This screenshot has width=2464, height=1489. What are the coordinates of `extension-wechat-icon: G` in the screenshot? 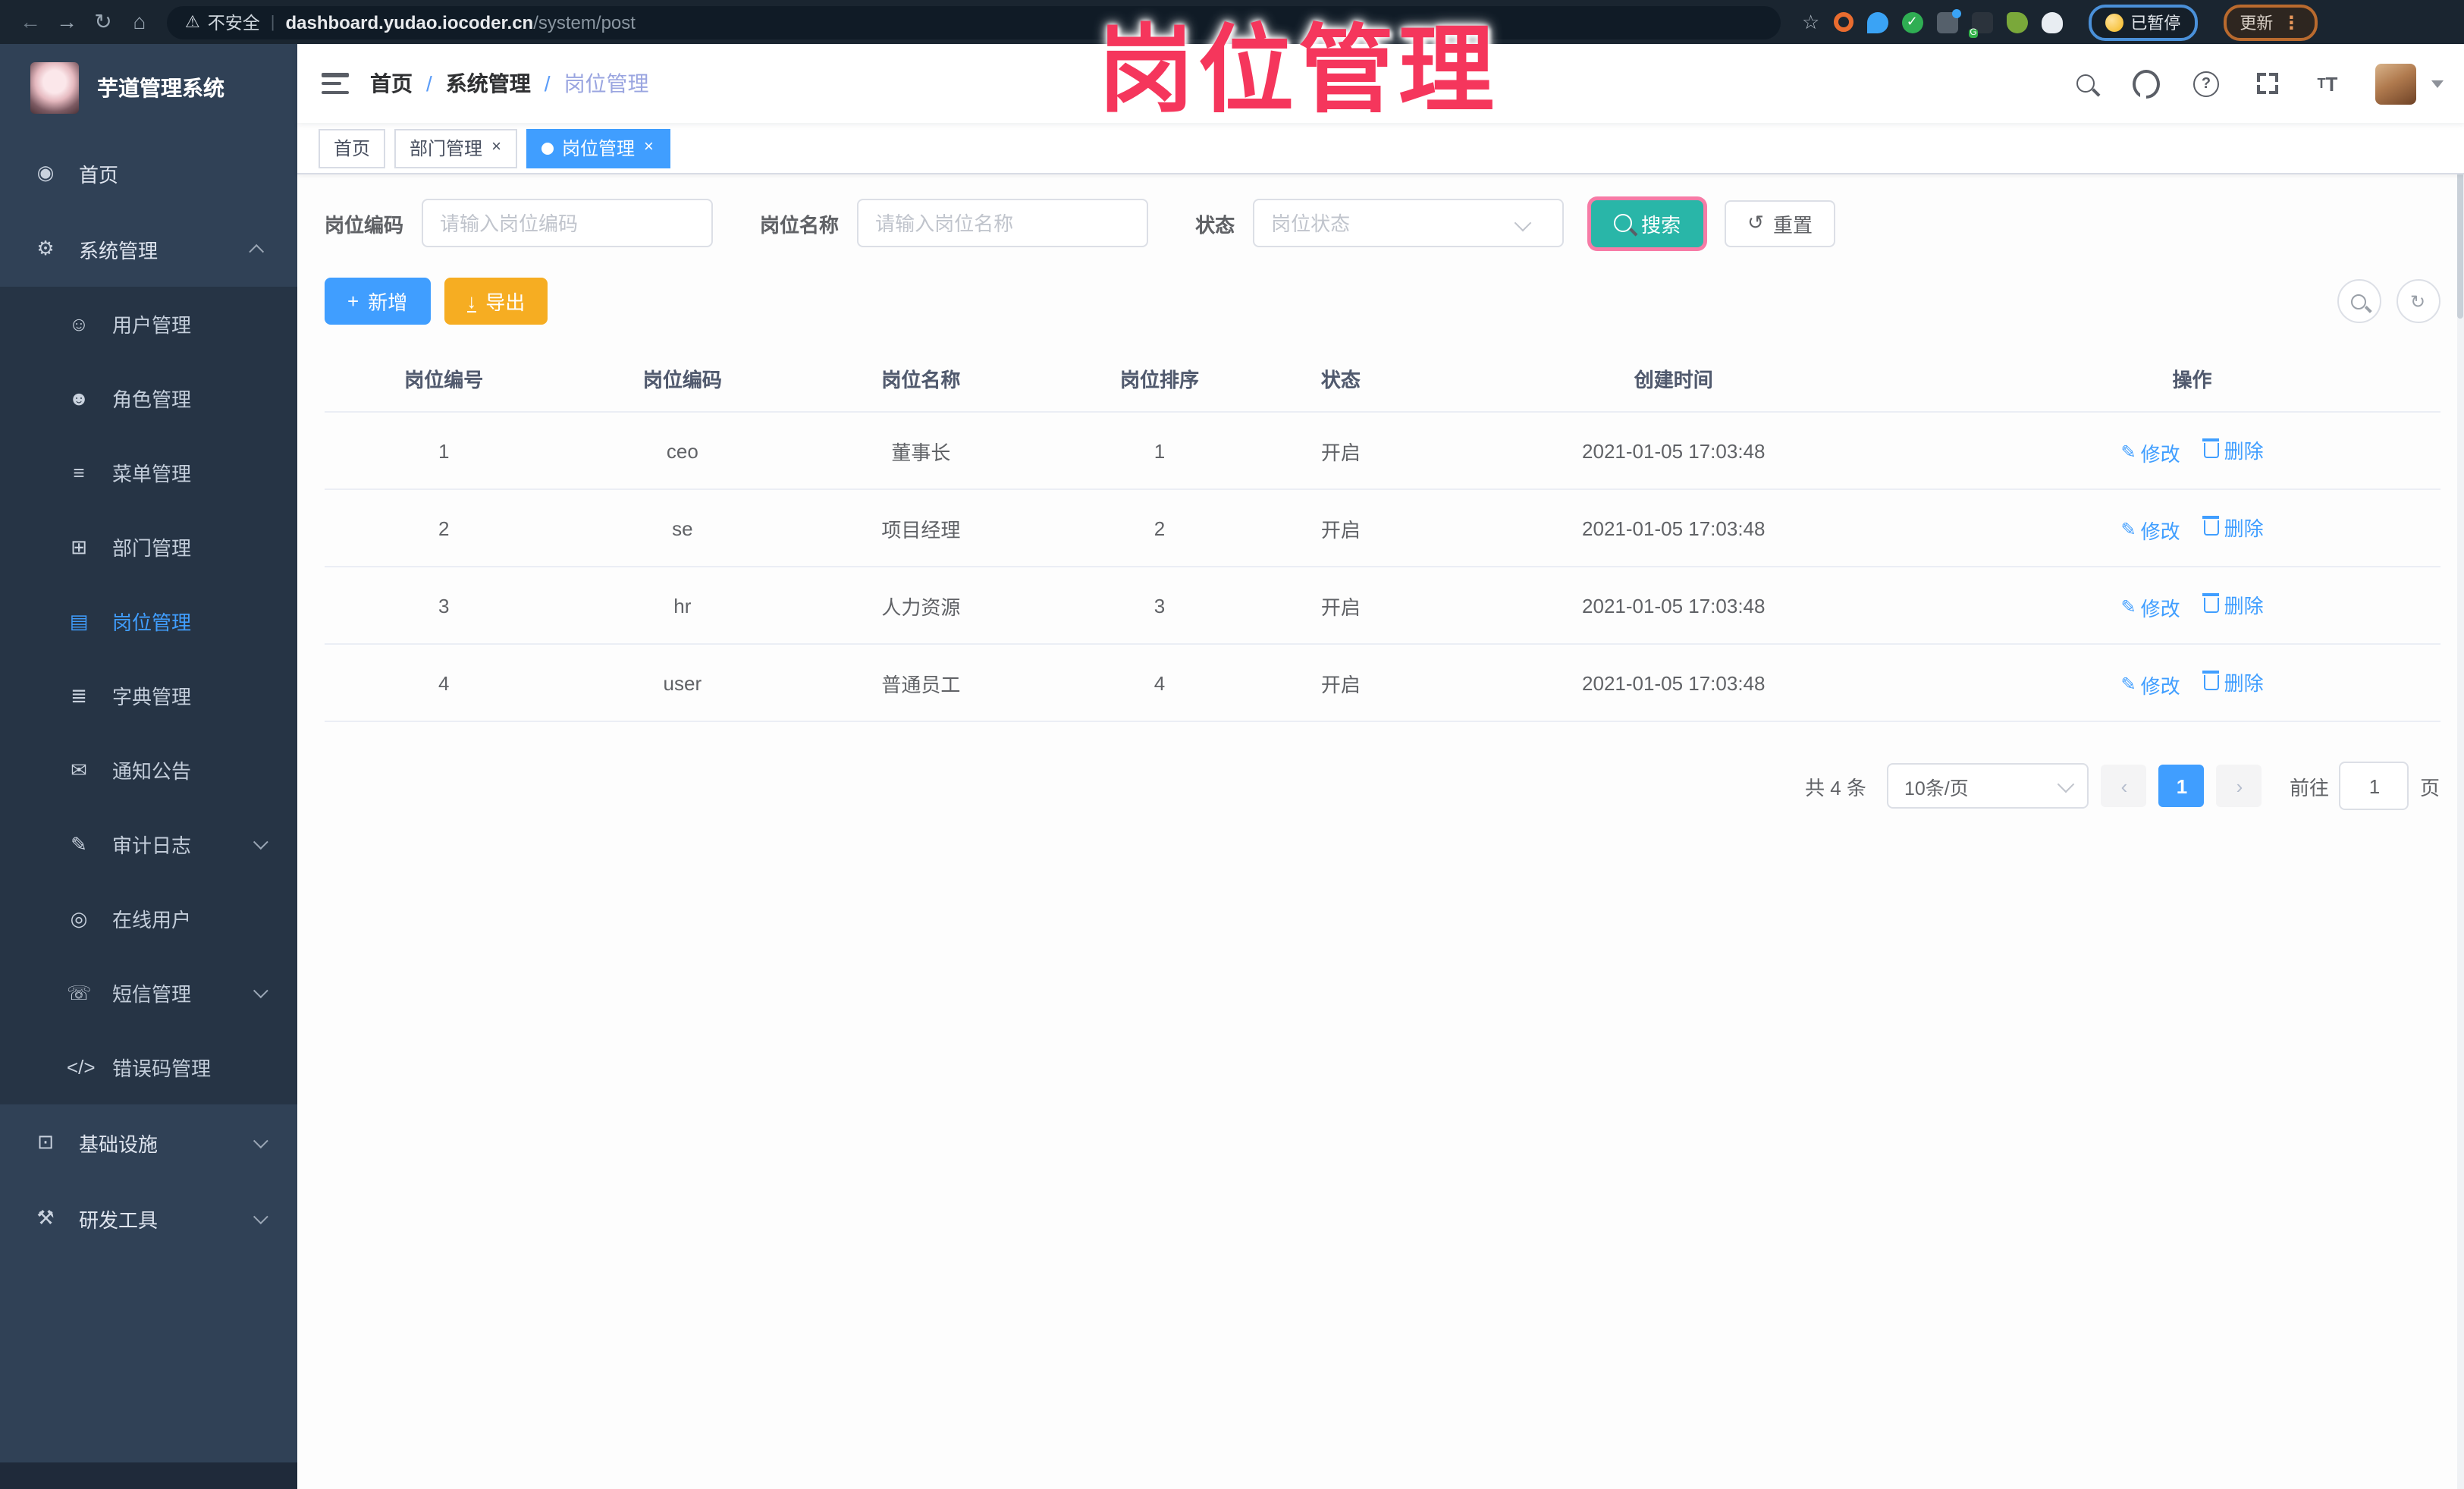 It's located at (1980, 24).